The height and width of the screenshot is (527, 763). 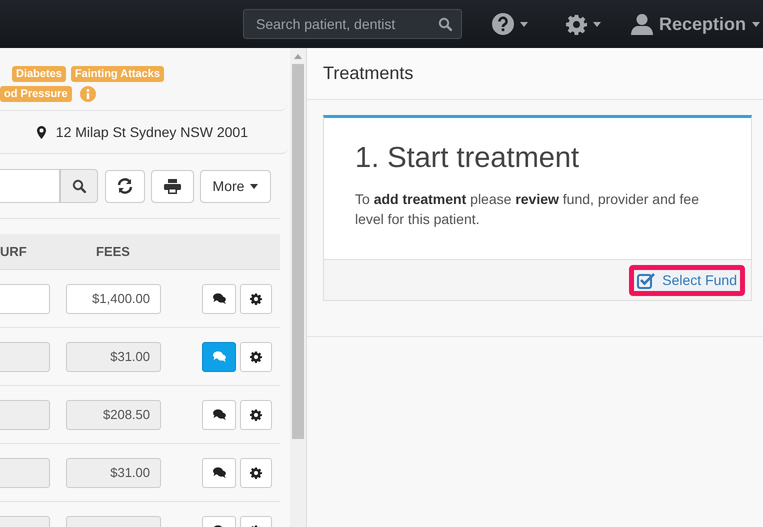 What do you see at coordinates (352, 24) in the screenshot?
I see `search-field: Search patient, dentist` at bounding box center [352, 24].